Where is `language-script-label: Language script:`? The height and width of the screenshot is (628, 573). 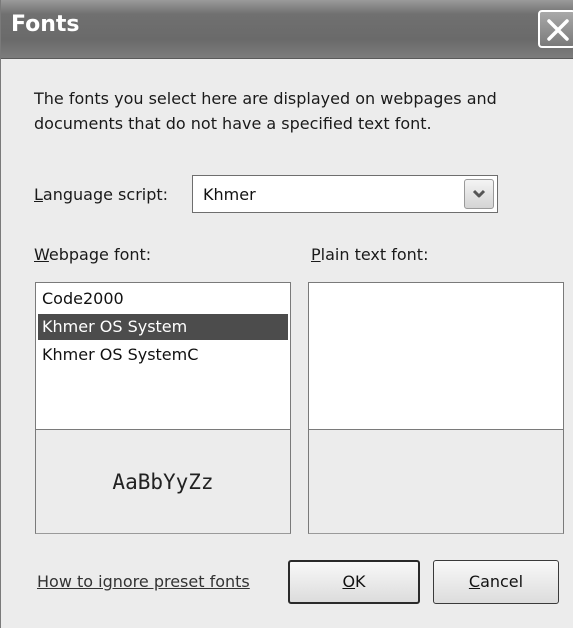 language-script-label: Language script: is located at coordinates (101, 194).